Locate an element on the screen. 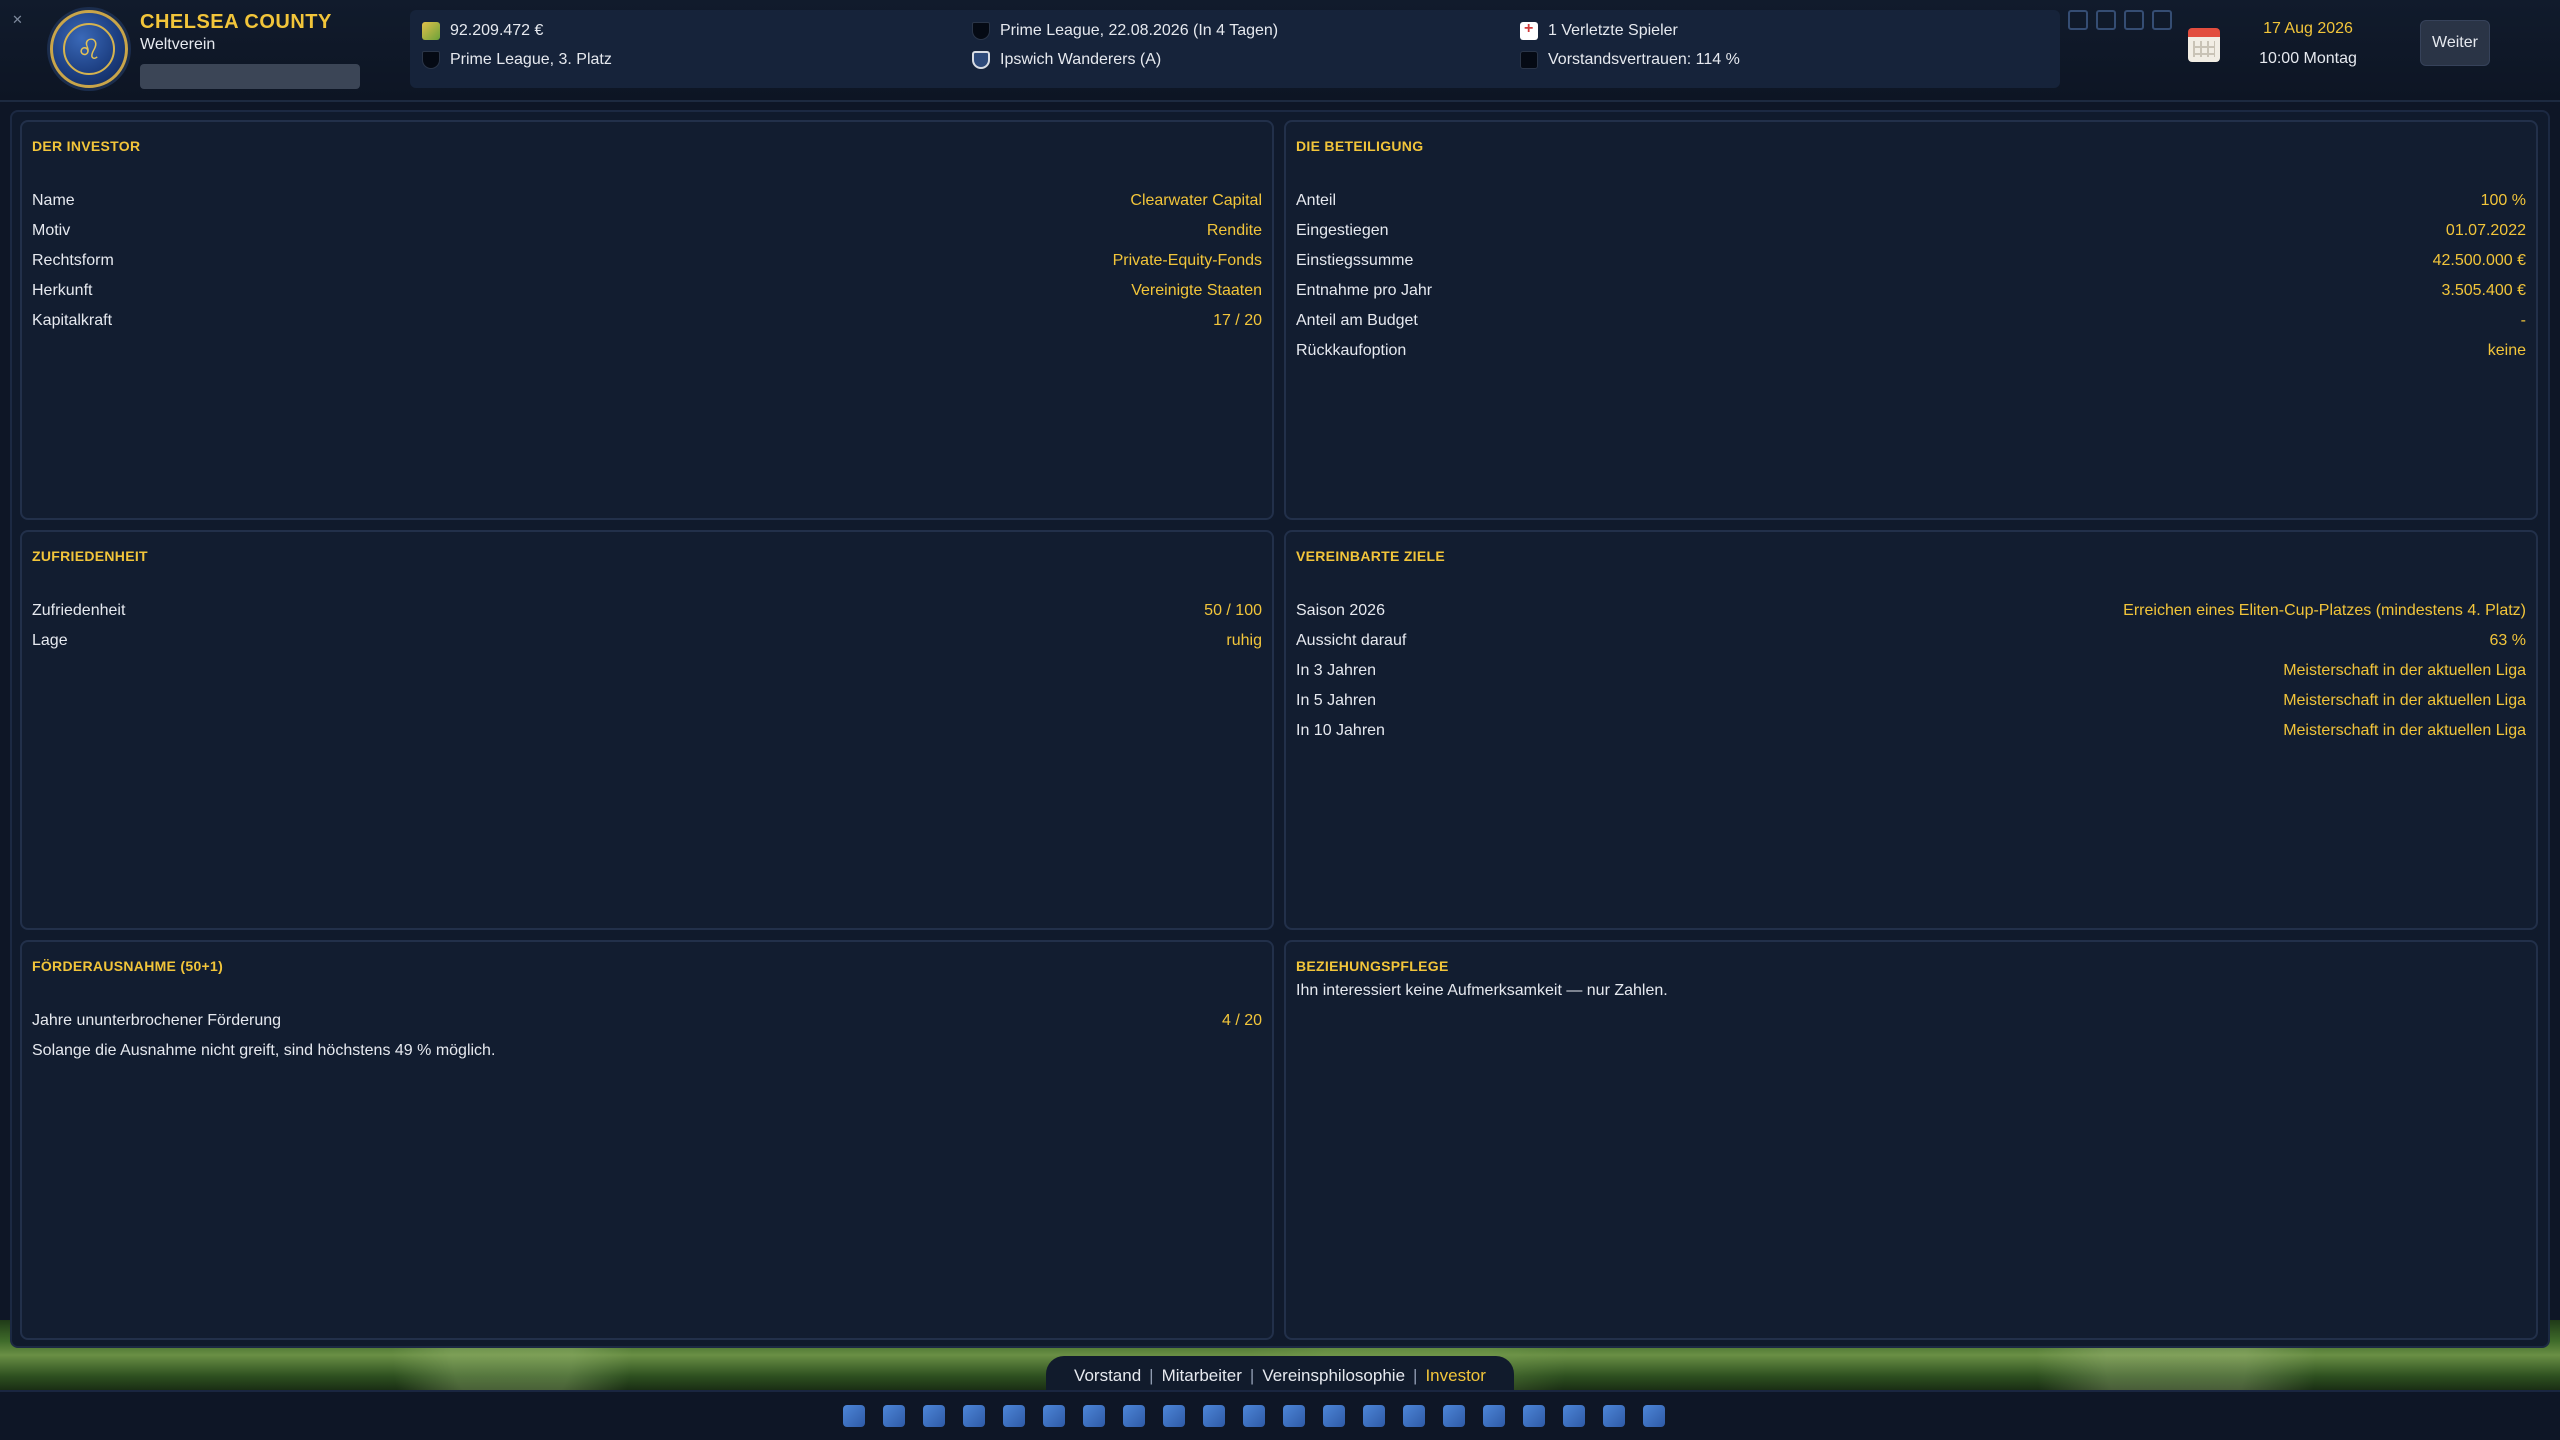 The height and width of the screenshot is (1440, 2560). manager-icon is located at coordinates (1494, 1416).